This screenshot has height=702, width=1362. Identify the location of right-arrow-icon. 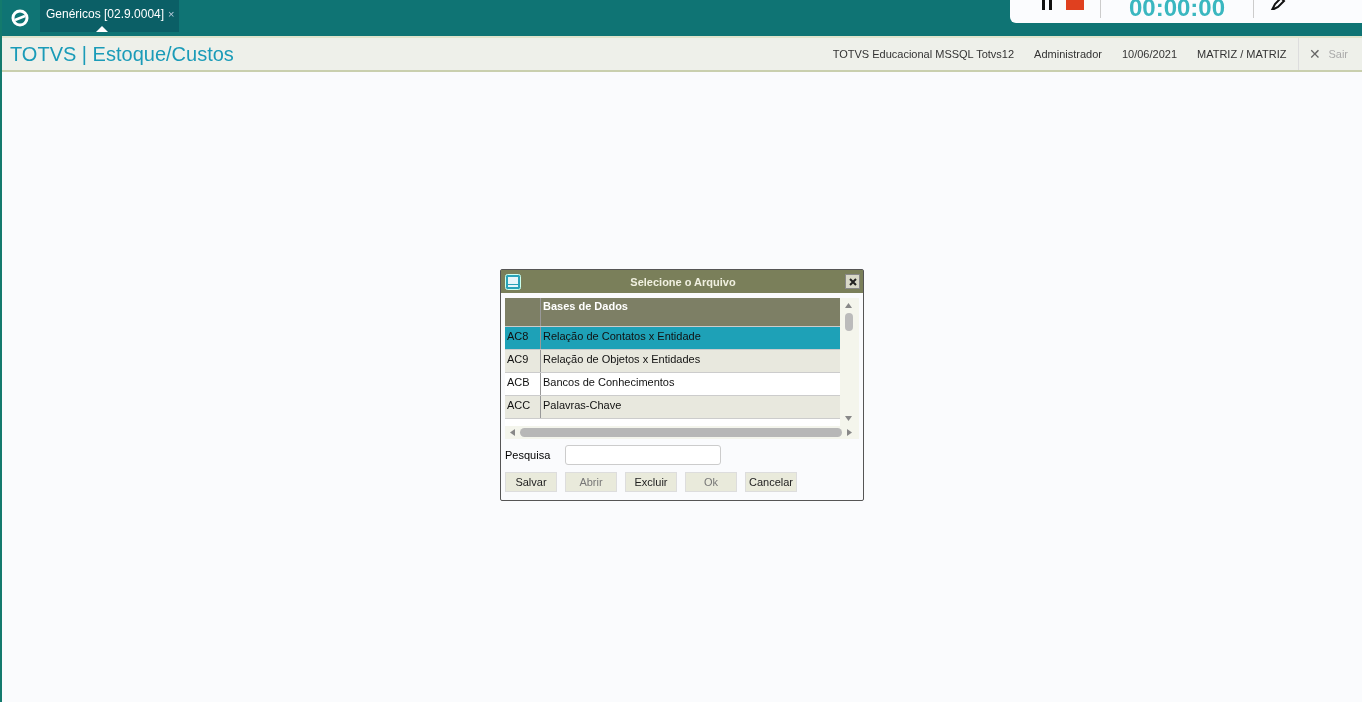
(849, 432).